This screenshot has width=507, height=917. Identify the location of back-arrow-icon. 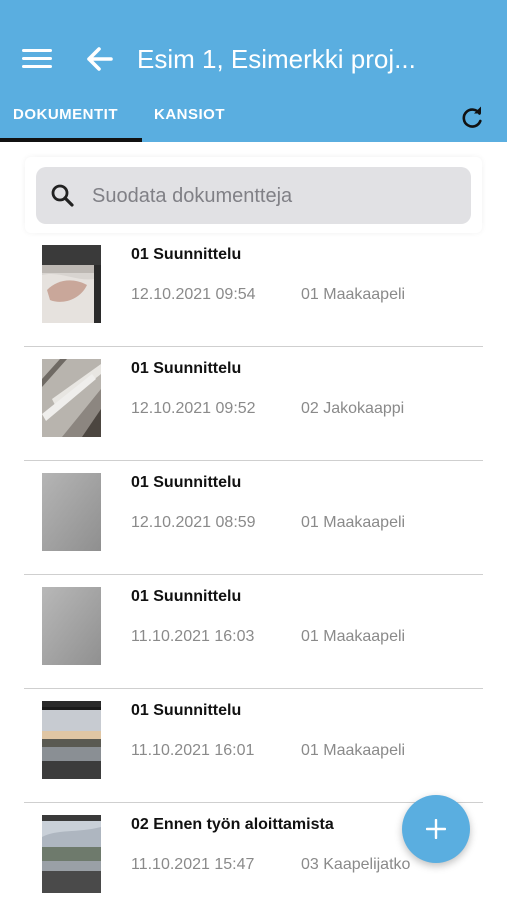
(99, 59).